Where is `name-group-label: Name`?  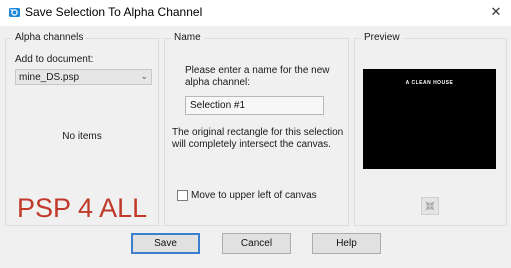
name-group-label: Name is located at coordinates (187, 37).